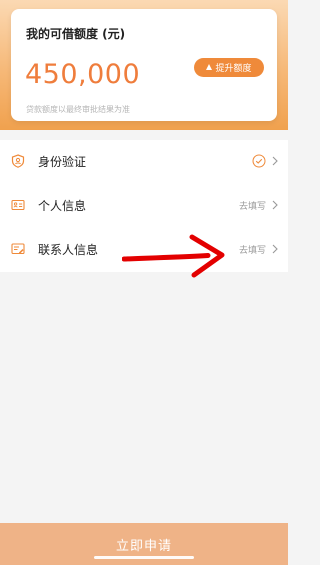  I want to click on list-item-identity-verification: 身份验证, so click(144, 162).